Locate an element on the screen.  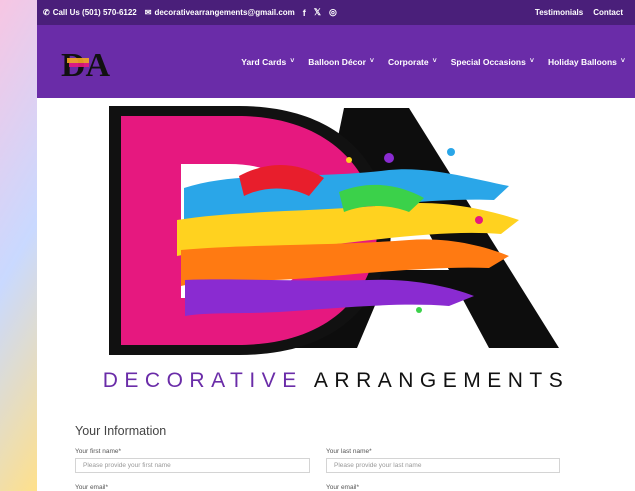
nav-holiday-balloons: Holiday Balloons ˅ is located at coordinates (586, 62).